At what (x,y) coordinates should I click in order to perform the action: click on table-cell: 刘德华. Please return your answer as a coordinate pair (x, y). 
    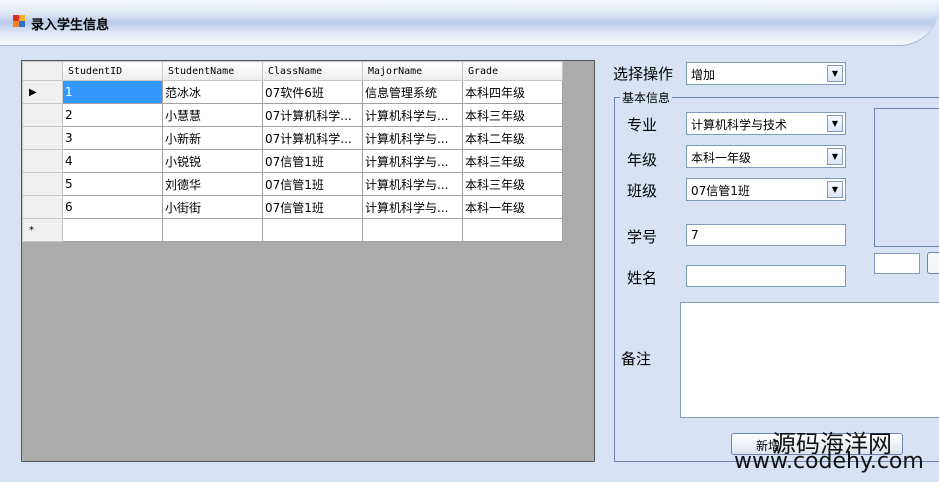
    Looking at the image, I should click on (212, 184).